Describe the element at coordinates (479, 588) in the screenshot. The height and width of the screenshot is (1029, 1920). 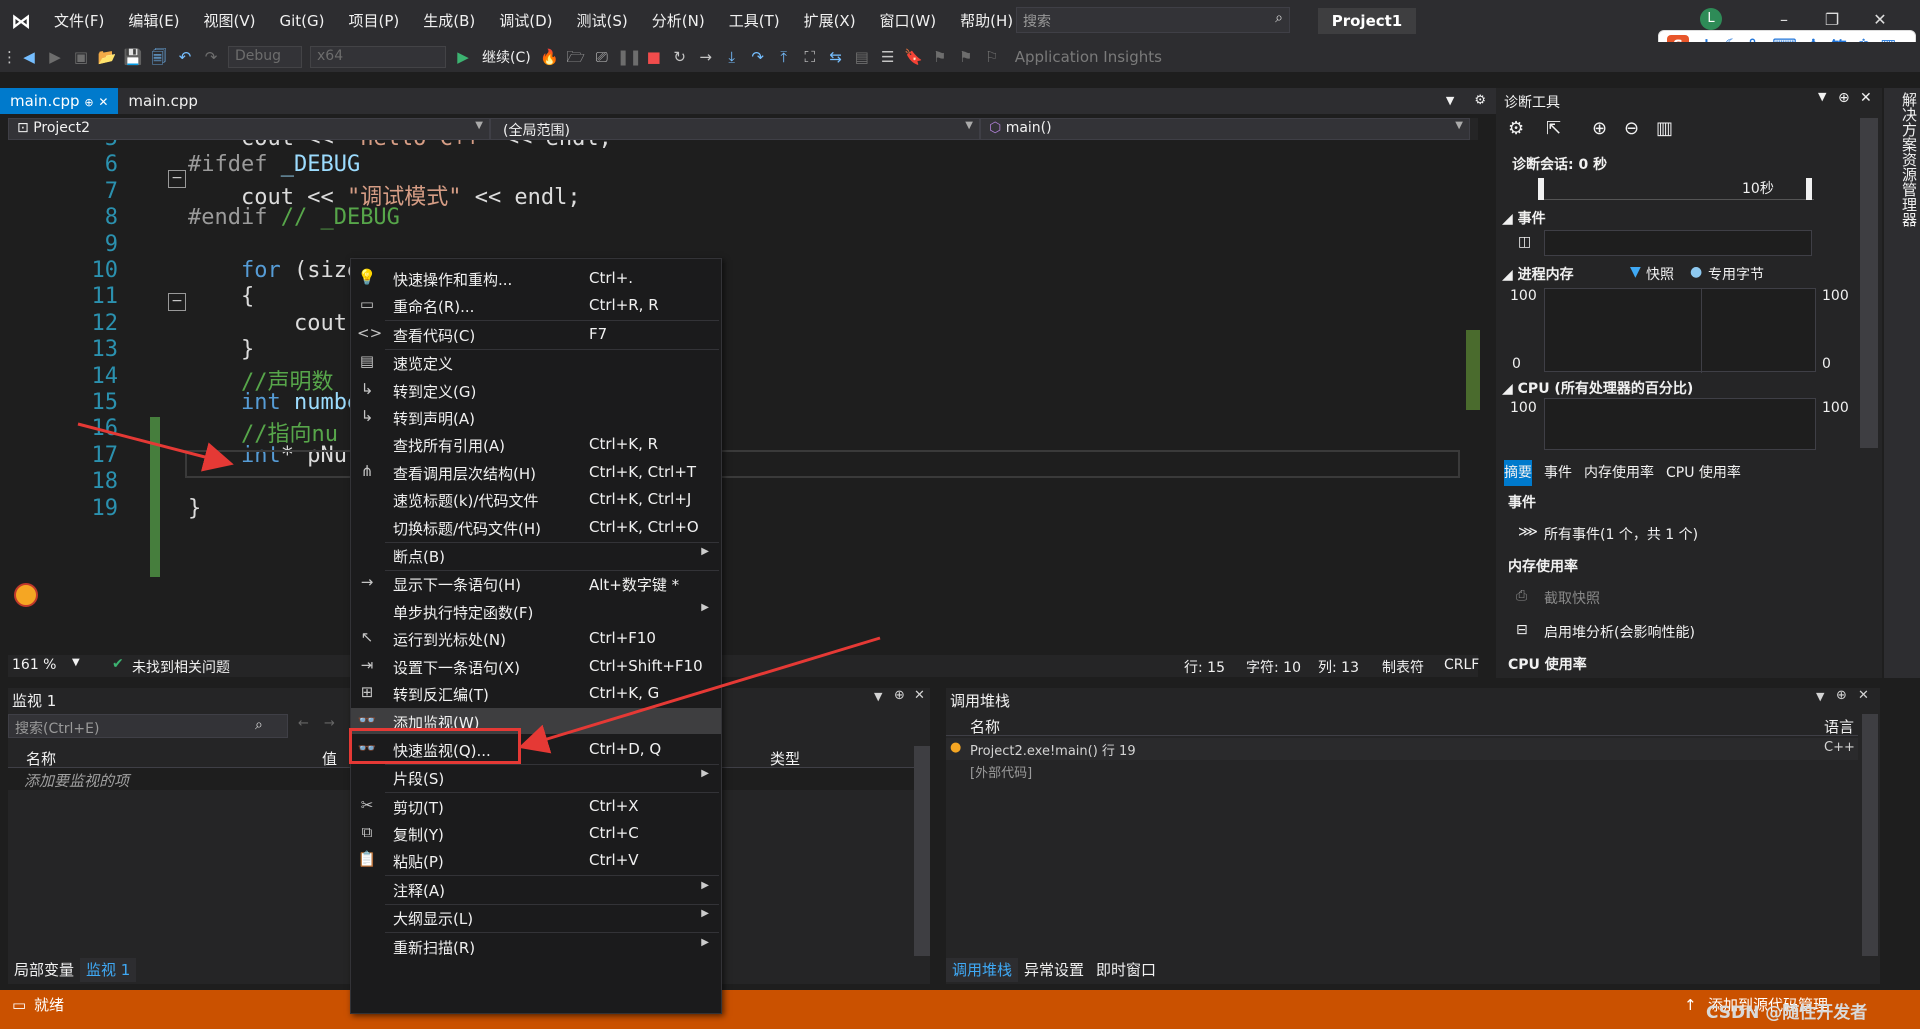
I see `annotation-arrows` at that location.